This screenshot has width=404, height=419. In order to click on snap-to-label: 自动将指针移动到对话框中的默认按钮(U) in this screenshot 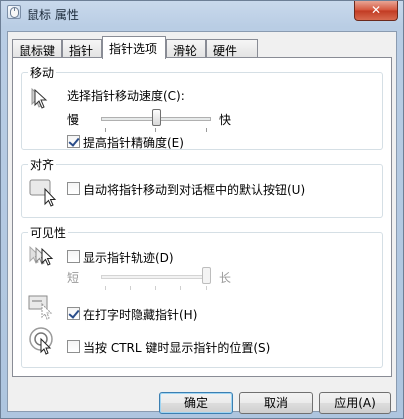, I will do `click(194, 189)`.